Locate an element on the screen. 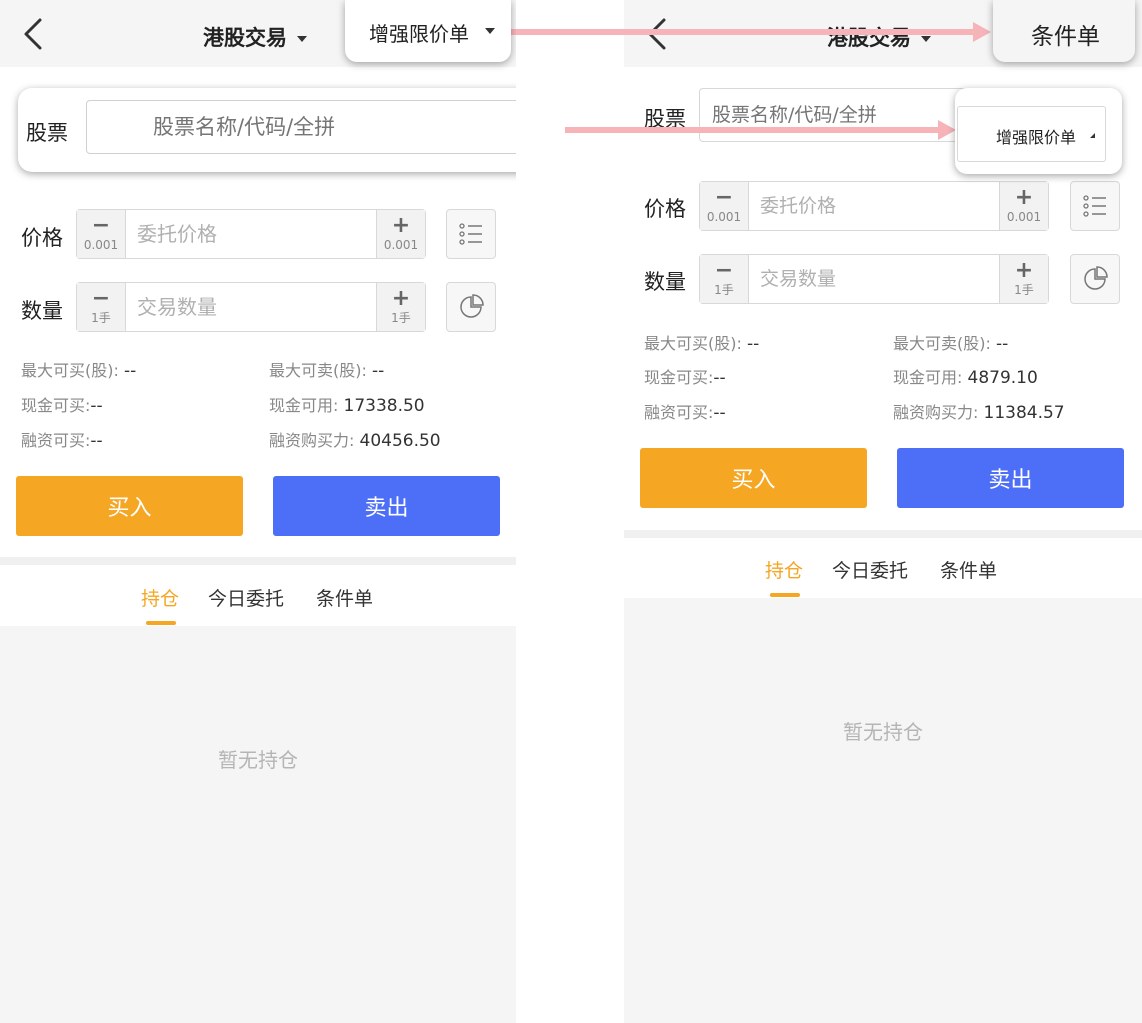 This screenshot has width=1142, height=1023. cash-available-label: 现金可用: is located at coordinates (304, 405).